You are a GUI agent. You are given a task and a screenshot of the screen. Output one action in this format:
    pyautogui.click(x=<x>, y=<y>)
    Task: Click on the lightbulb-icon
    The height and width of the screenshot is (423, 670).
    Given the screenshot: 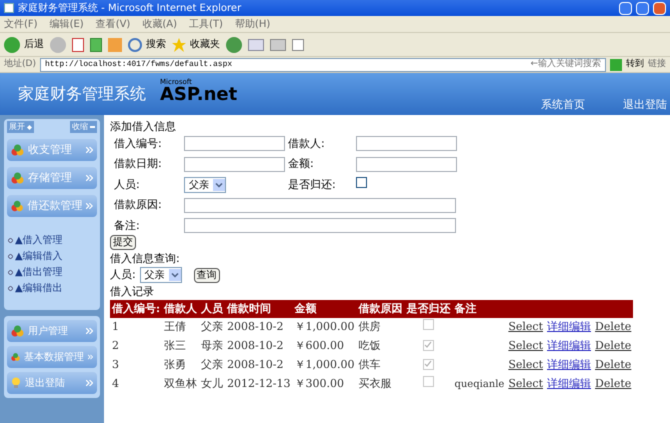 What is the action you would take?
    pyautogui.click(x=16, y=383)
    